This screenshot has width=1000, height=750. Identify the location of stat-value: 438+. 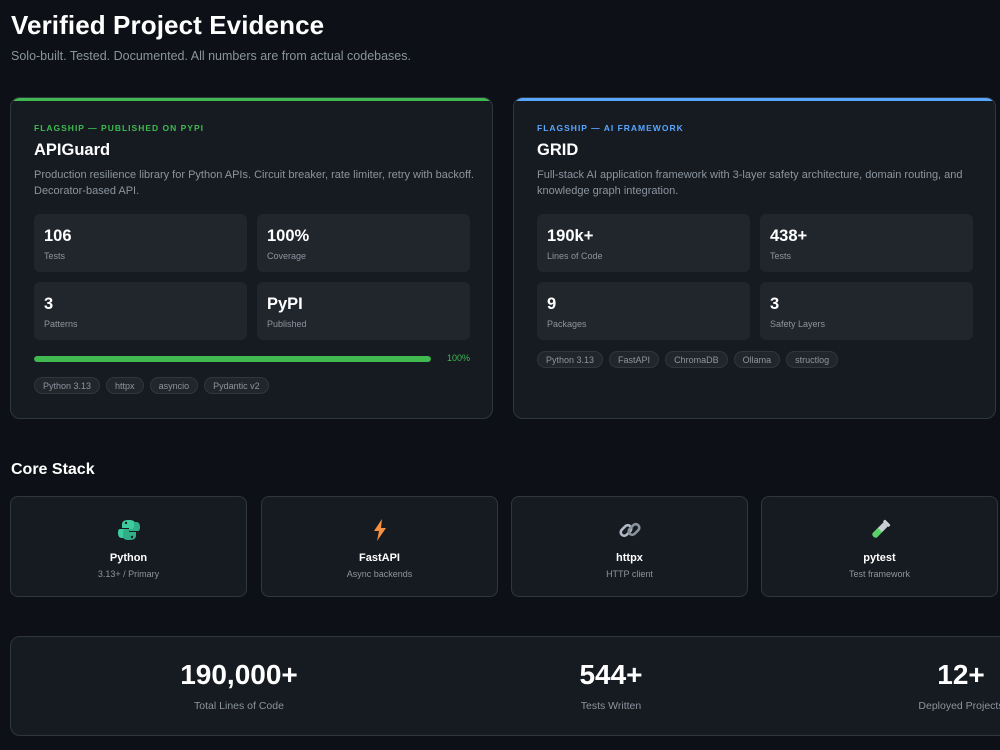
(789, 236).